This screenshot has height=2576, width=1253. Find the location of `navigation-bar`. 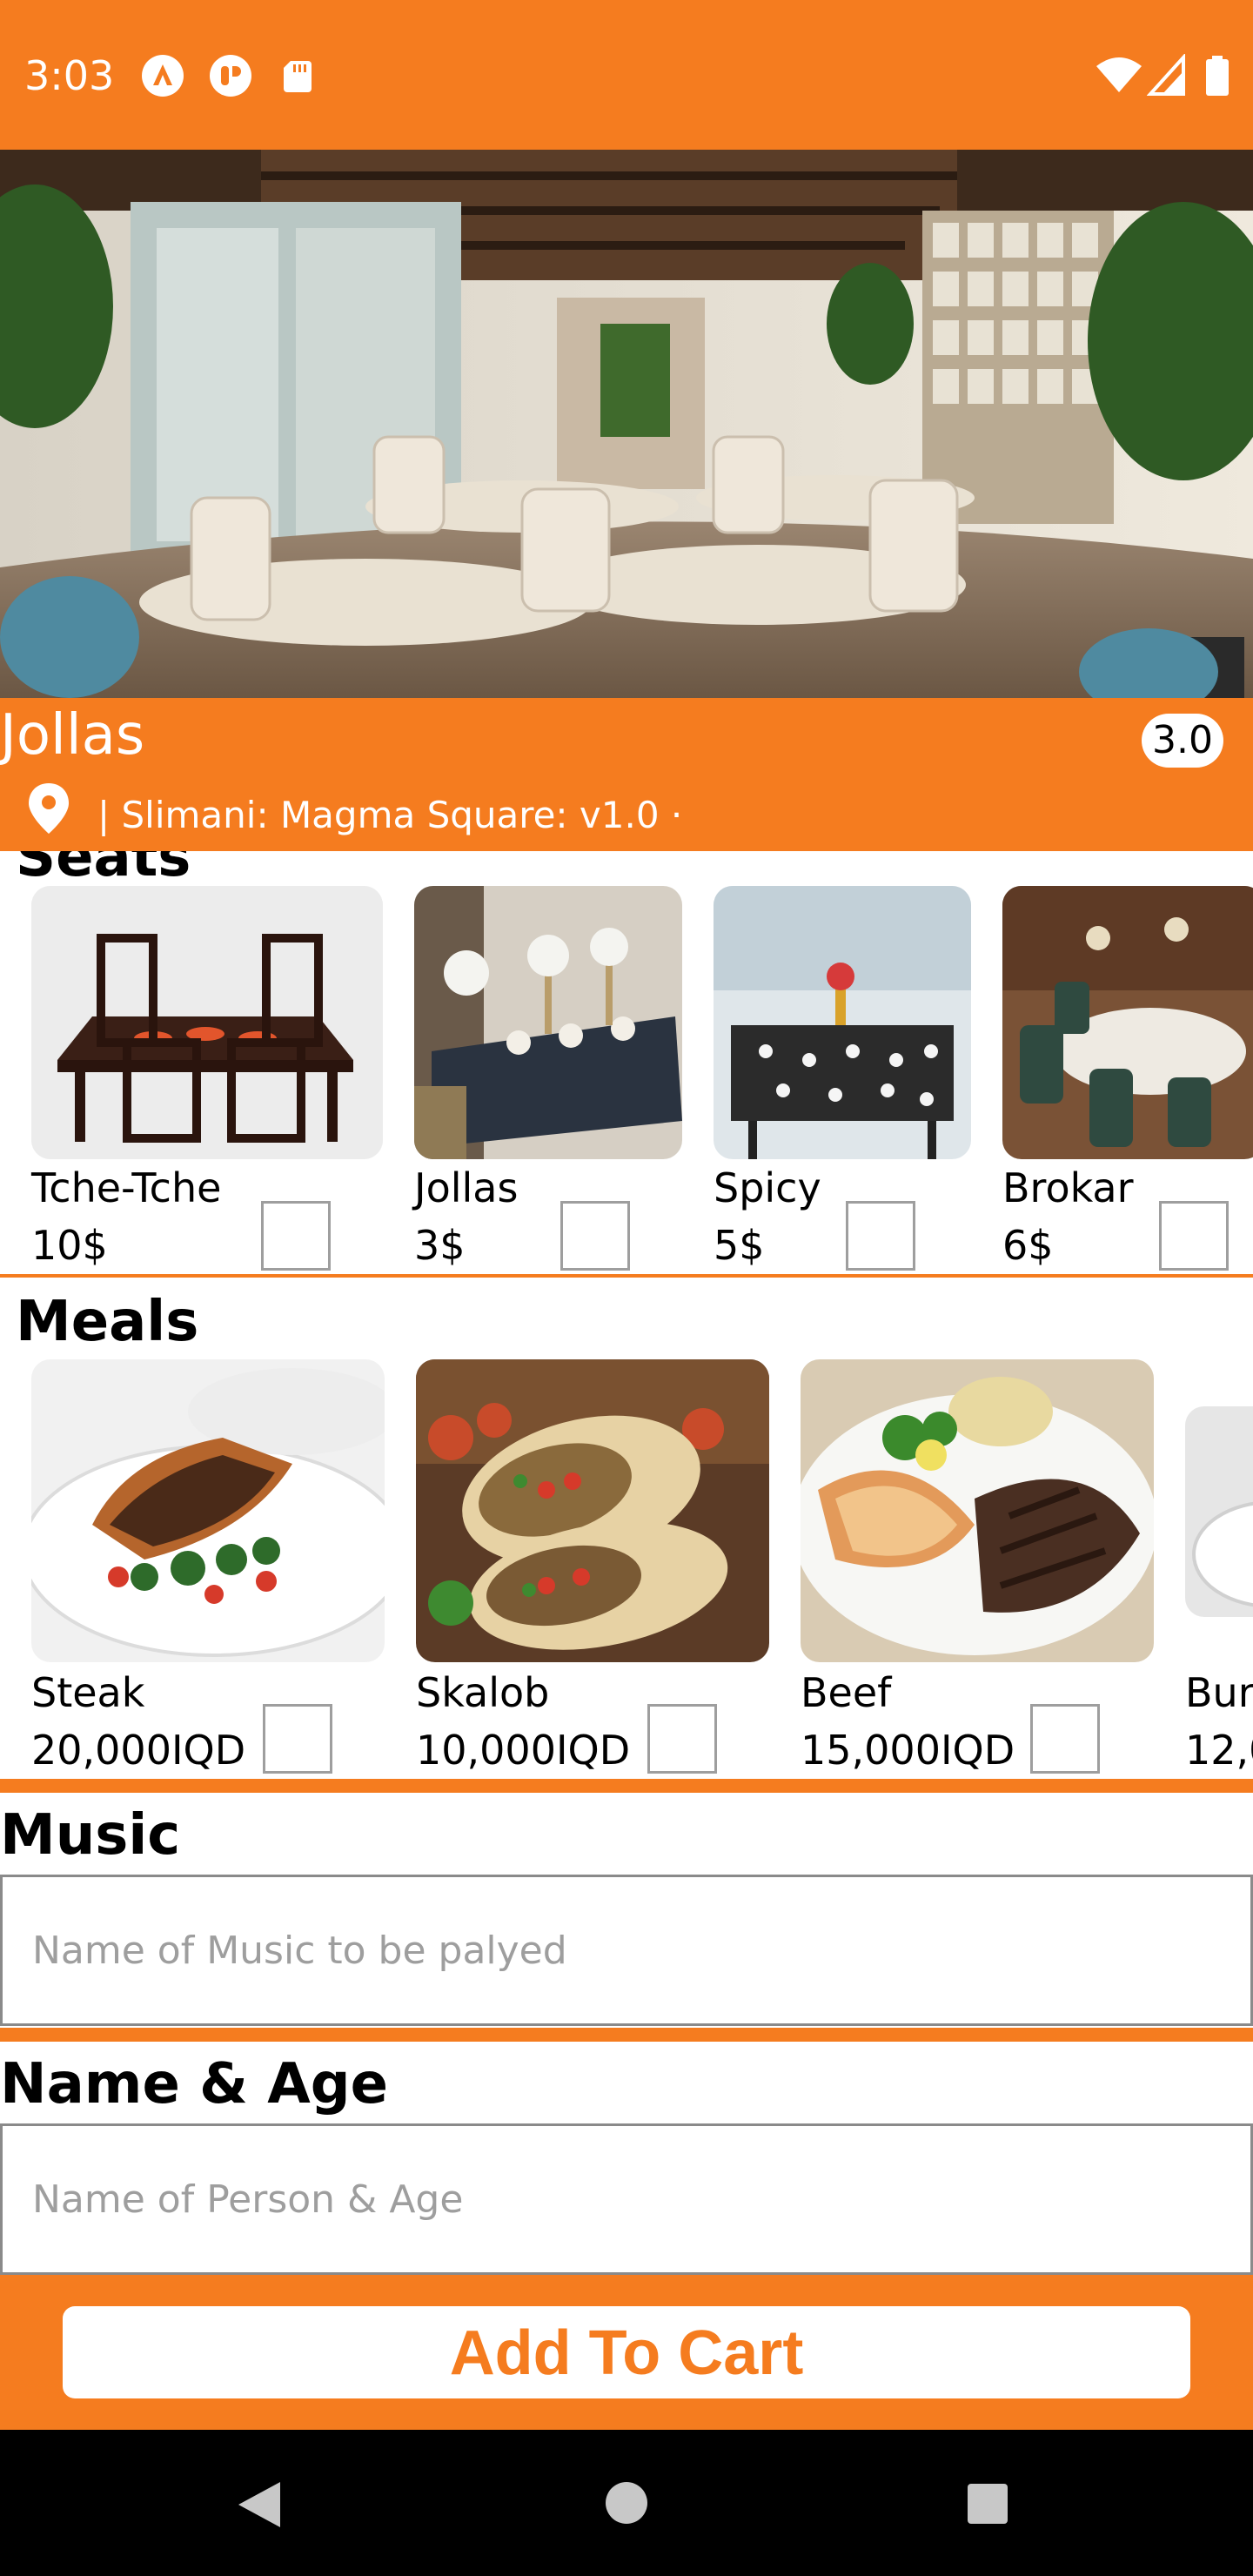

navigation-bar is located at coordinates (626, 2503).